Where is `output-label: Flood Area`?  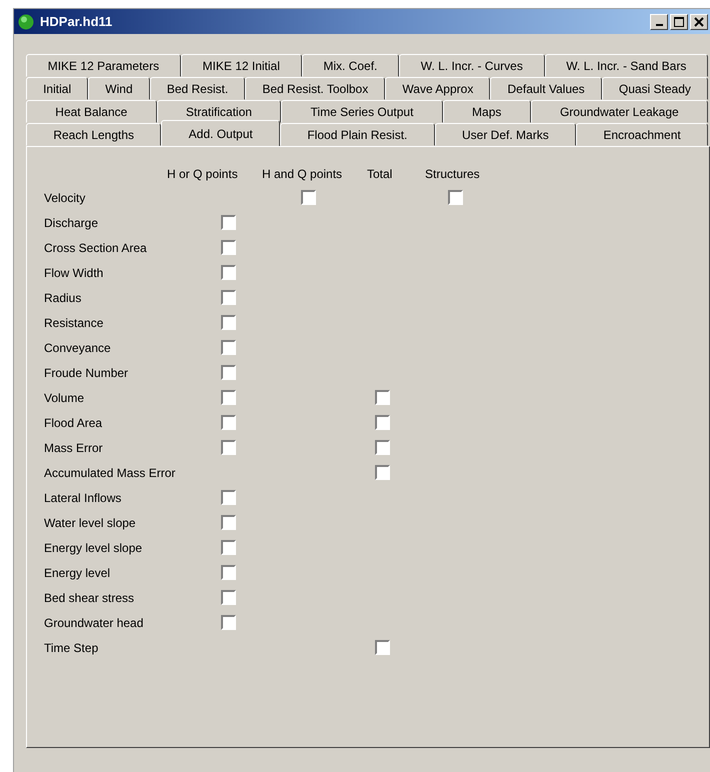 output-label: Flood Area is located at coordinates (73, 422).